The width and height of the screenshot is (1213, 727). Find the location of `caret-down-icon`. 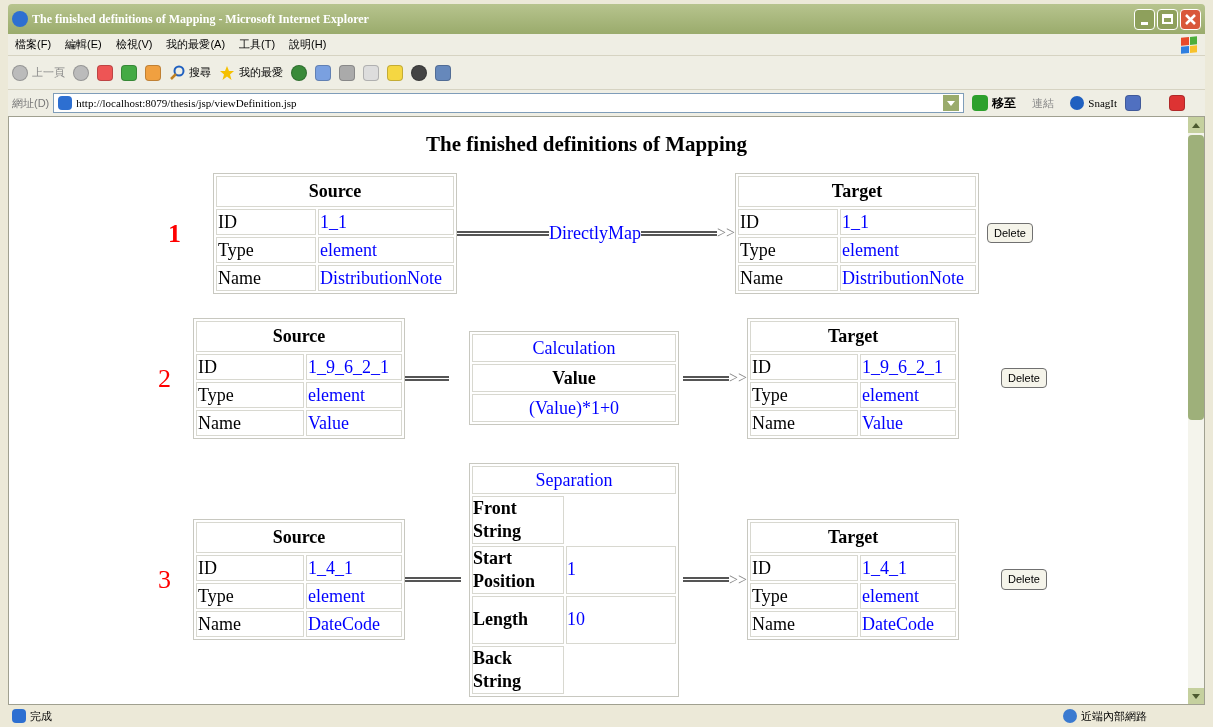

caret-down-icon is located at coordinates (1196, 696).